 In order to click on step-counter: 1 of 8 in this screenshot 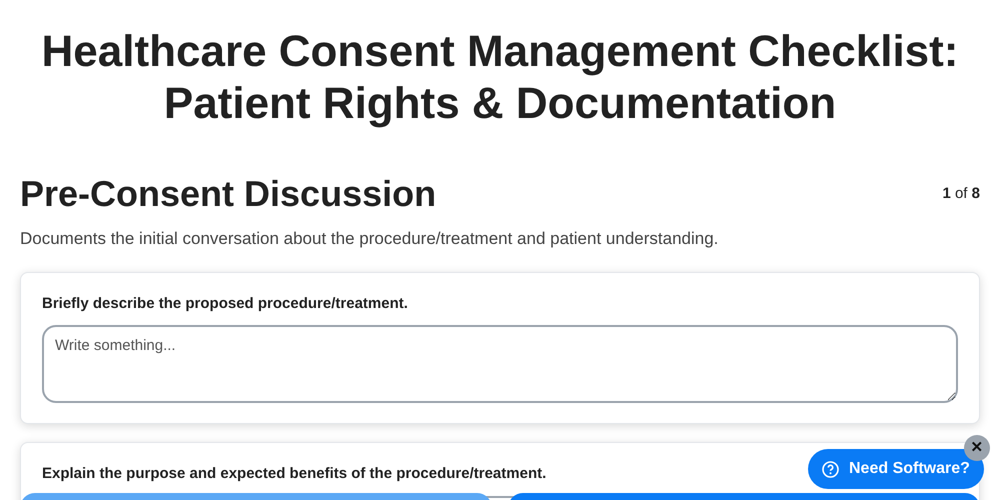, I will do `click(961, 194)`.